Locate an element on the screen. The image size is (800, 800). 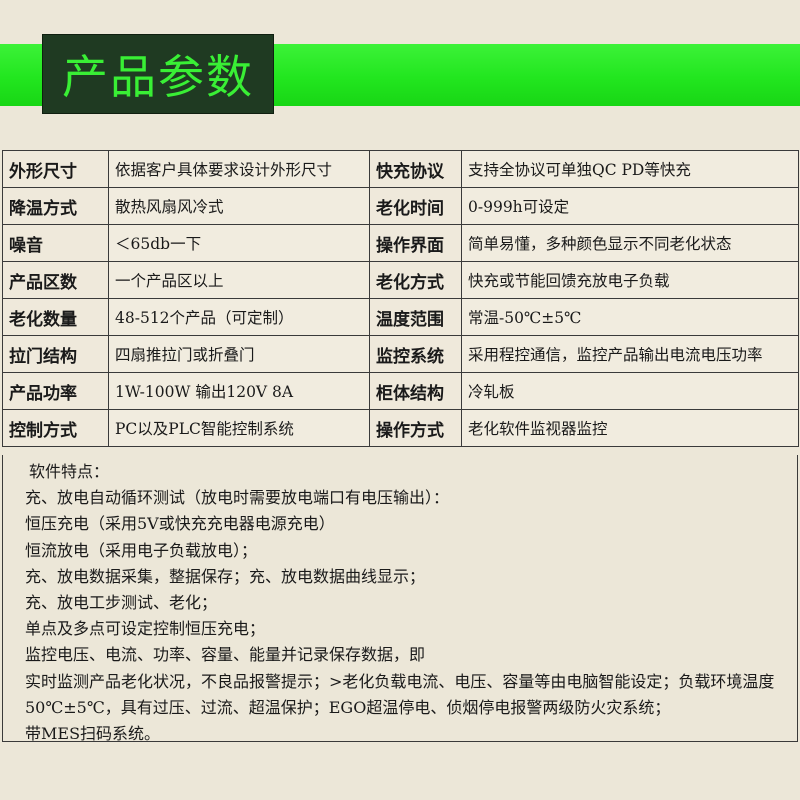
table-row: 产品区数 一个产品区以上 老化方式 快充或节能回馈充放电子负载 is located at coordinates (400, 280).